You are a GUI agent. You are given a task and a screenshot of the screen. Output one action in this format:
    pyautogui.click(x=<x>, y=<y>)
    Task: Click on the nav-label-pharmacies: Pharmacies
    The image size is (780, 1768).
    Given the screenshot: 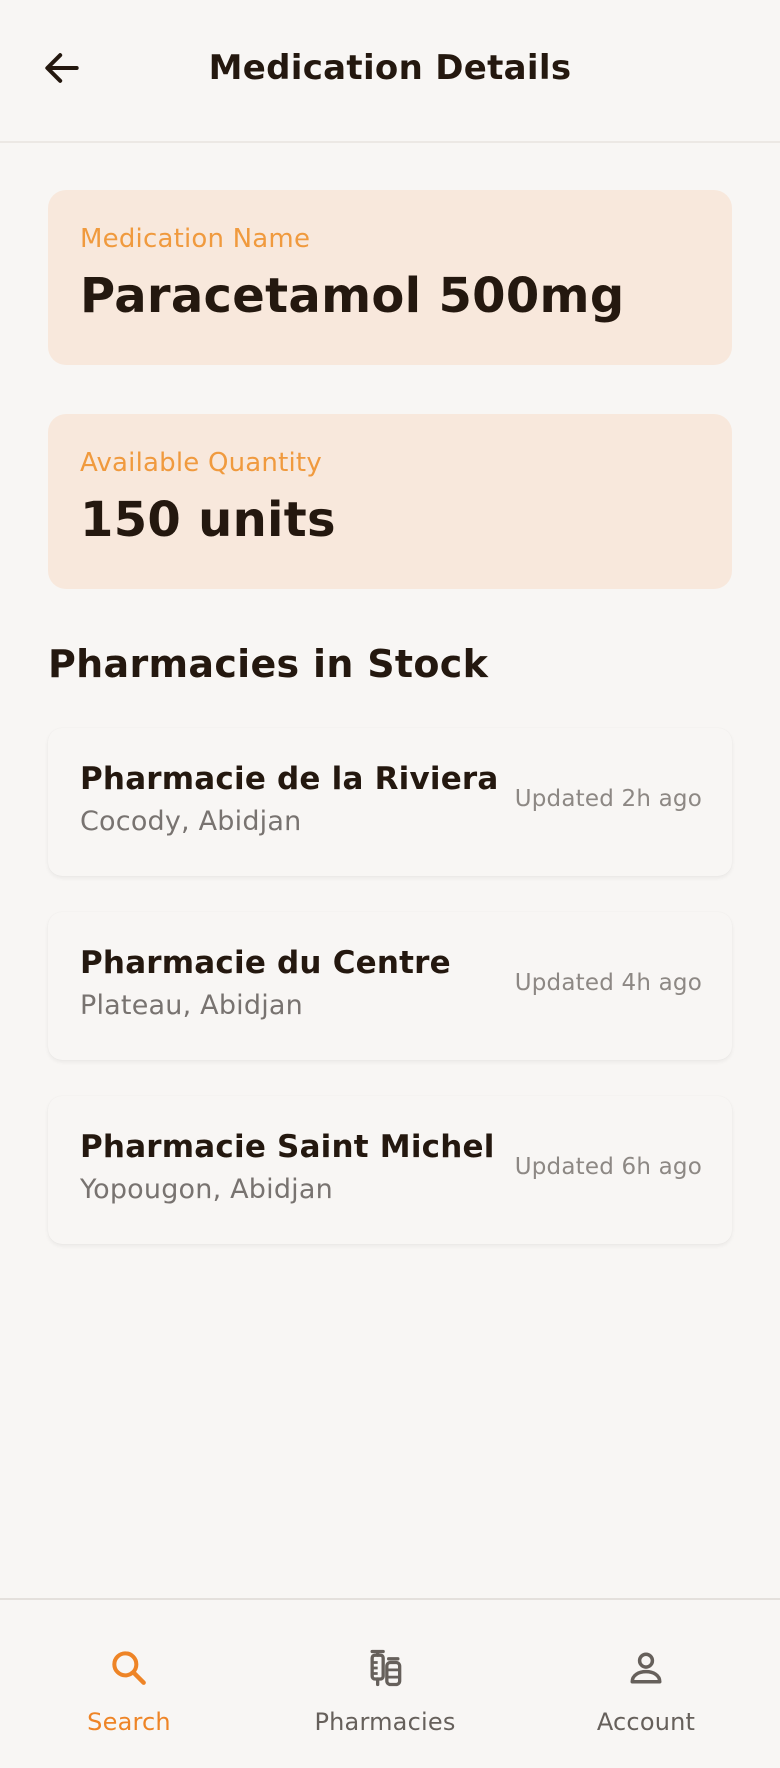 What is the action you would take?
    pyautogui.click(x=385, y=1722)
    